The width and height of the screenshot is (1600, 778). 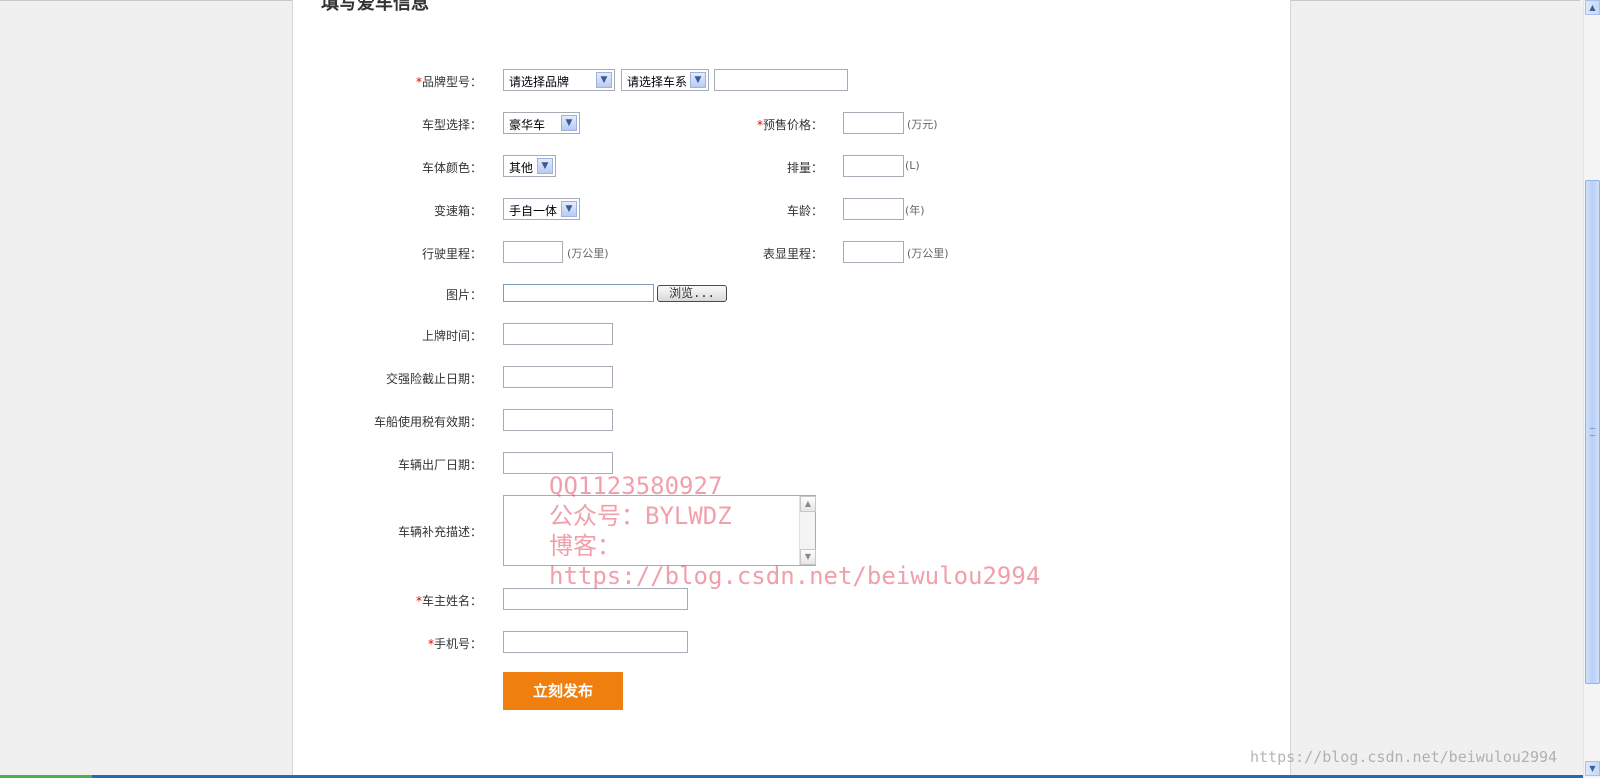 I want to click on tax-date-label: 车船使用税有效期：, so click(x=427, y=422).